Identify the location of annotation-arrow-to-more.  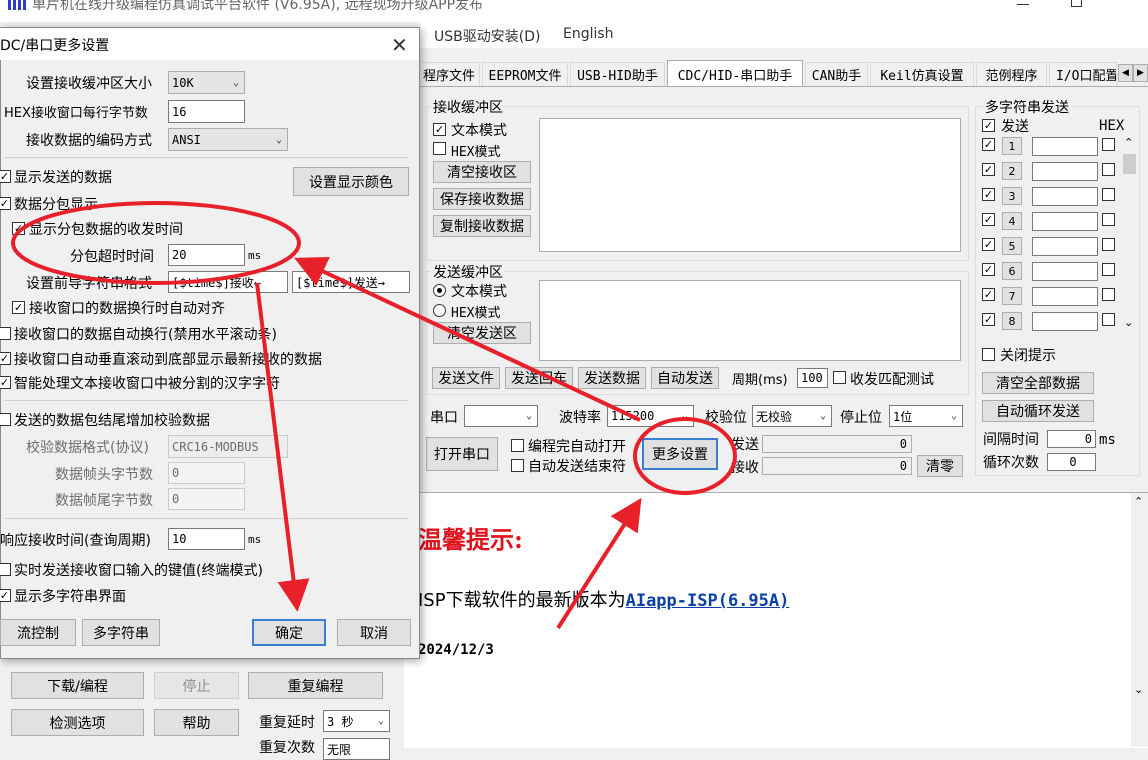
(599, 563).